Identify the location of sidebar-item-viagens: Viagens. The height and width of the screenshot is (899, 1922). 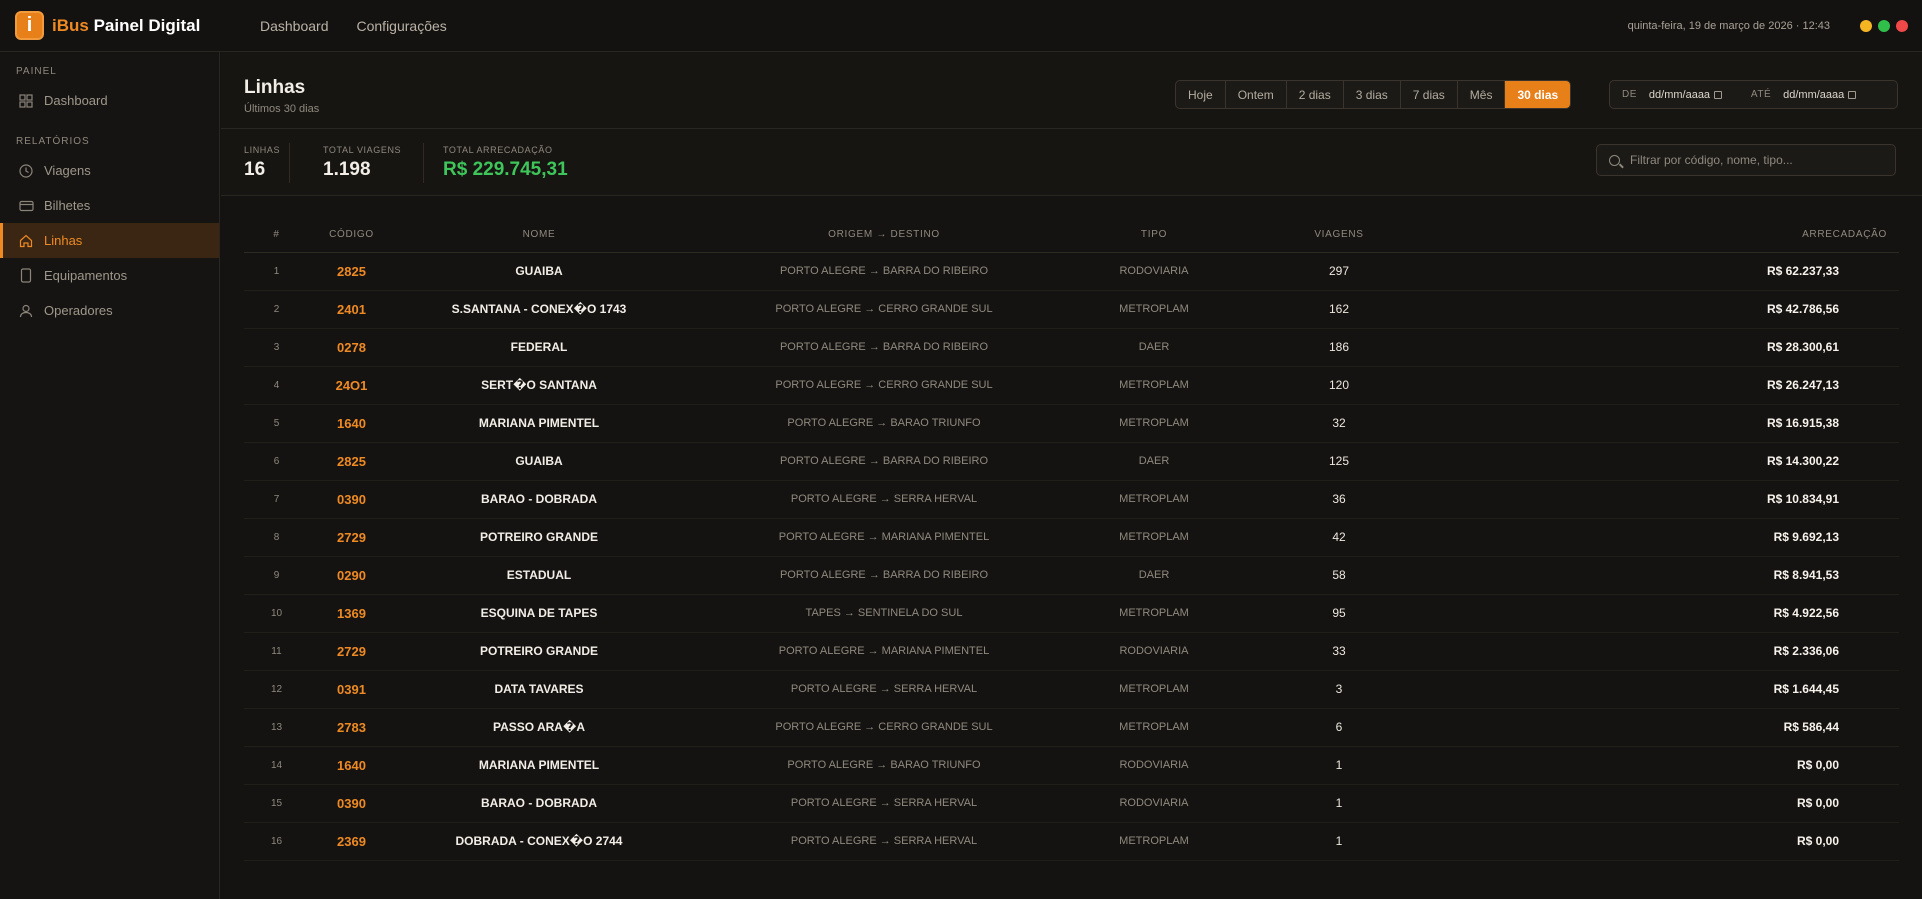
(109, 170).